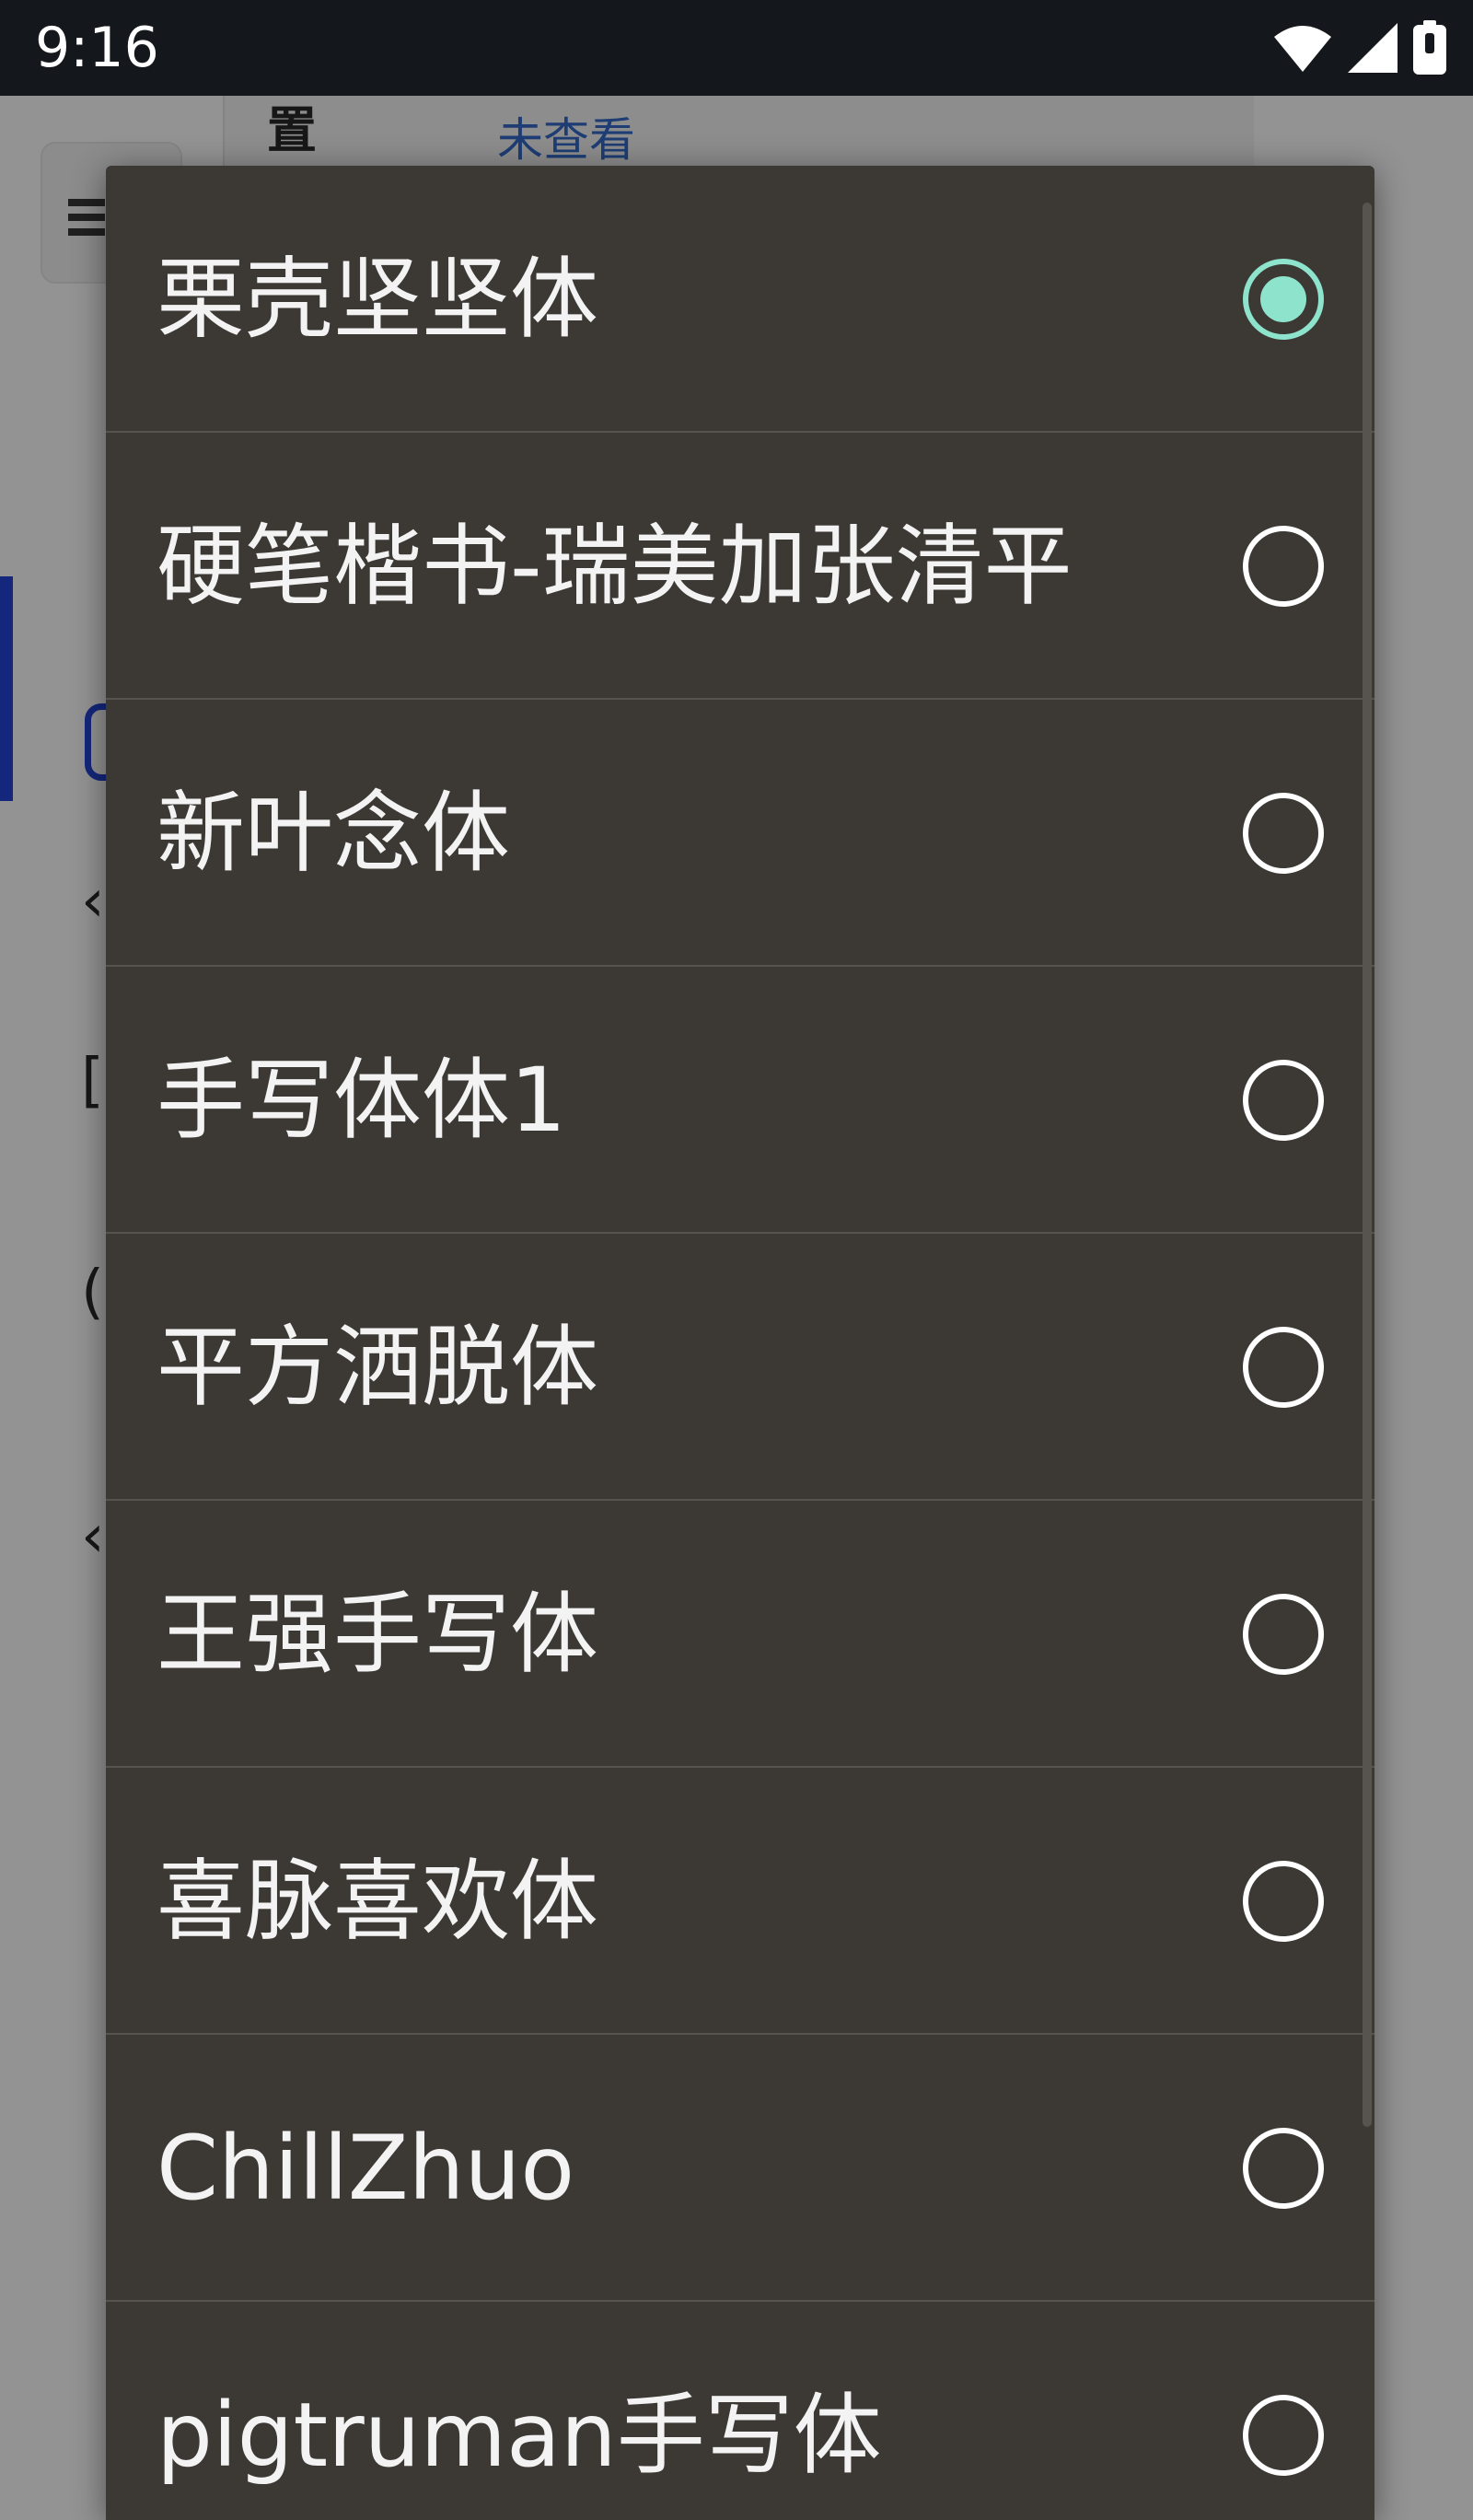  Describe the element at coordinates (378, 299) in the screenshot. I see `font-option-label: 栗壳坚坚体` at that location.